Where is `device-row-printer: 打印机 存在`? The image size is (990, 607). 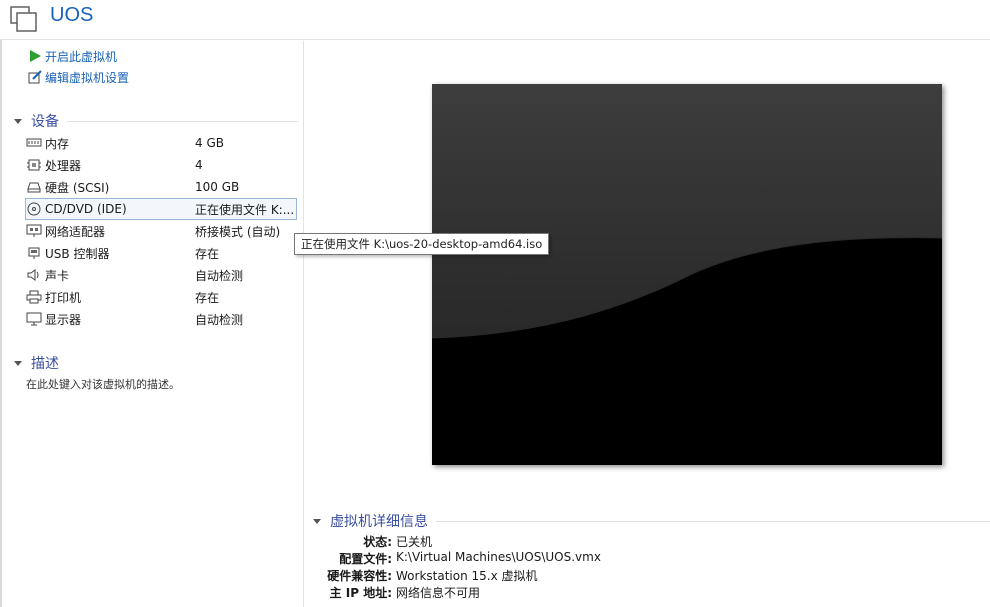
device-row-printer: 打印机 存在 is located at coordinates (162, 297).